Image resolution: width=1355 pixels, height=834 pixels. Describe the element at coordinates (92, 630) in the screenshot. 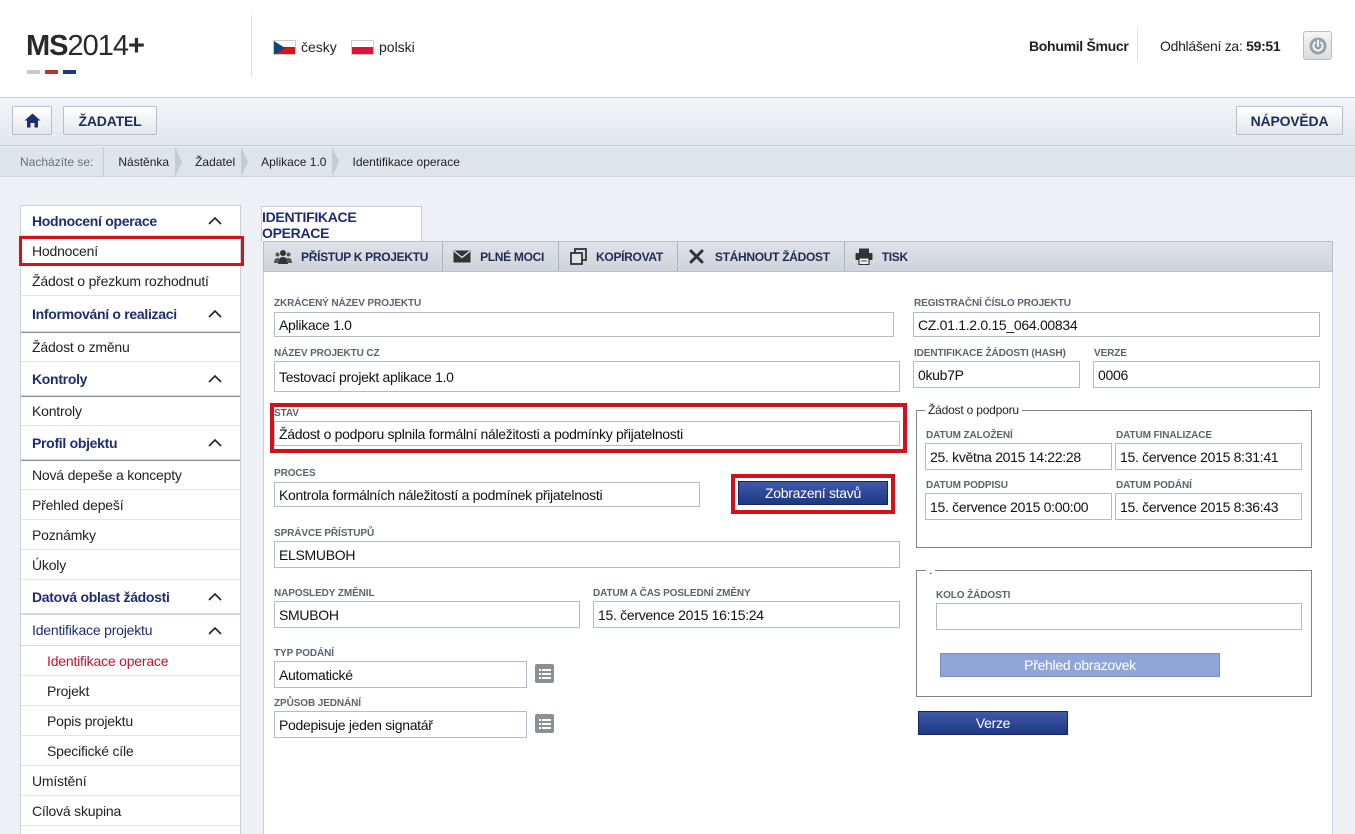

I see `subsection-label: Identifikace projektu` at that location.